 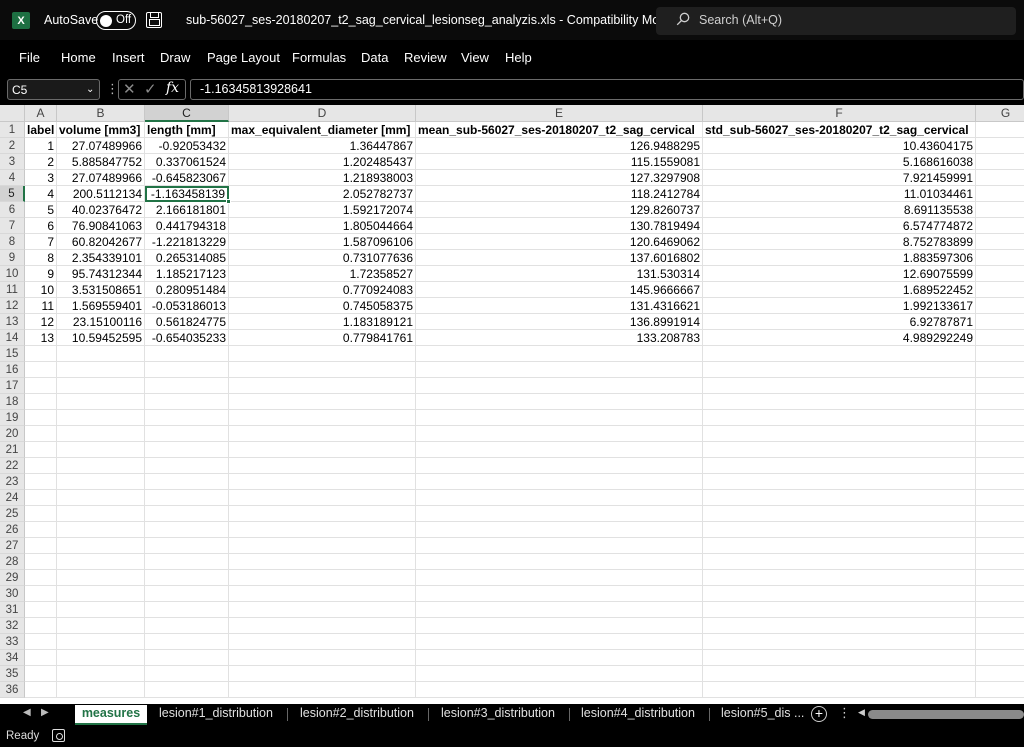 What do you see at coordinates (844, 713) in the screenshot?
I see `more-options-icon: ⋮` at bounding box center [844, 713].